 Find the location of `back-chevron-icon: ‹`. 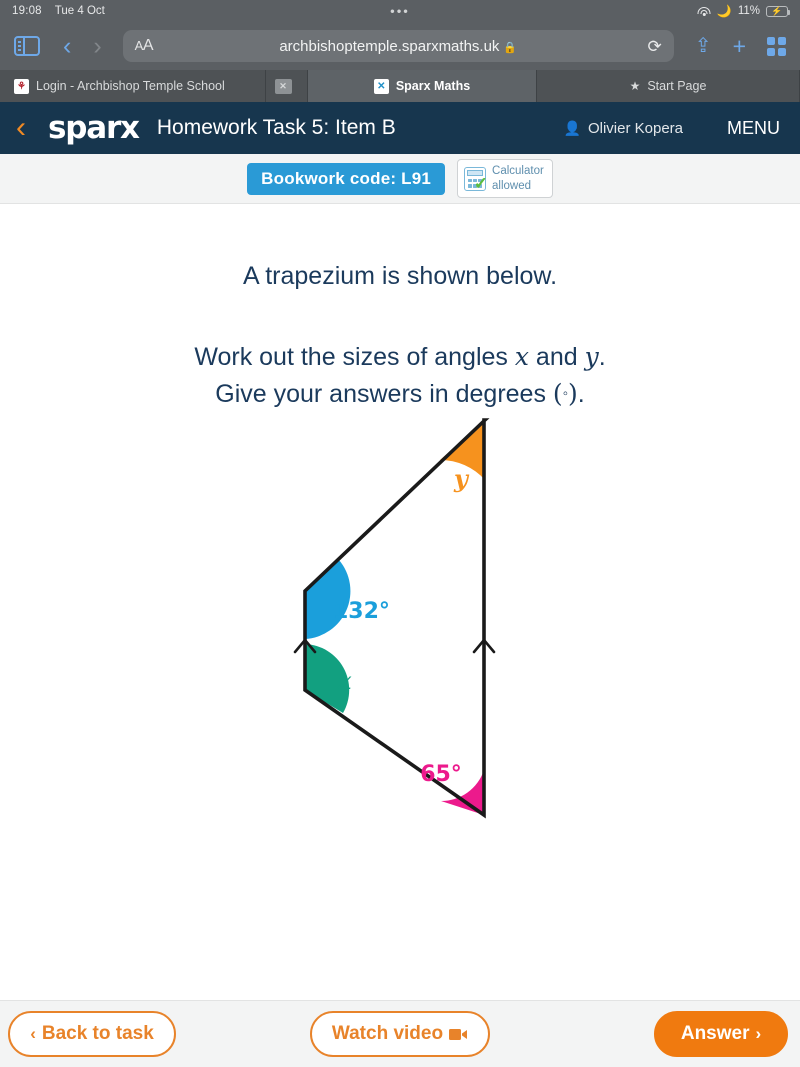

back-chevron-icon: ‹ is located at coordinates (32, 128).